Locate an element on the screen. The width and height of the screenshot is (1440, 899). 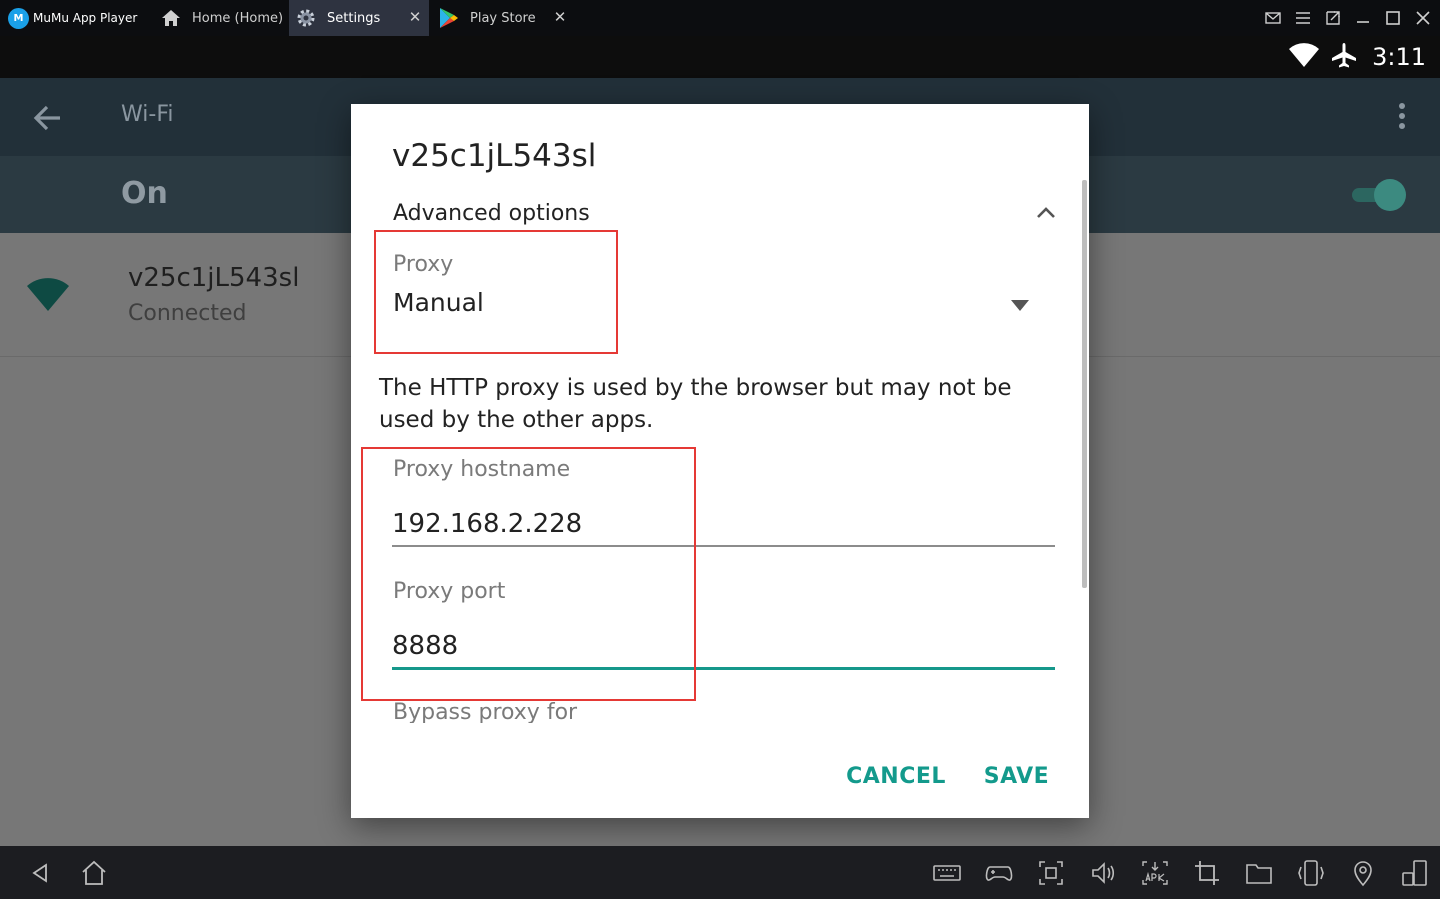
pin-window-icon is located at coordinates (1333, 18).